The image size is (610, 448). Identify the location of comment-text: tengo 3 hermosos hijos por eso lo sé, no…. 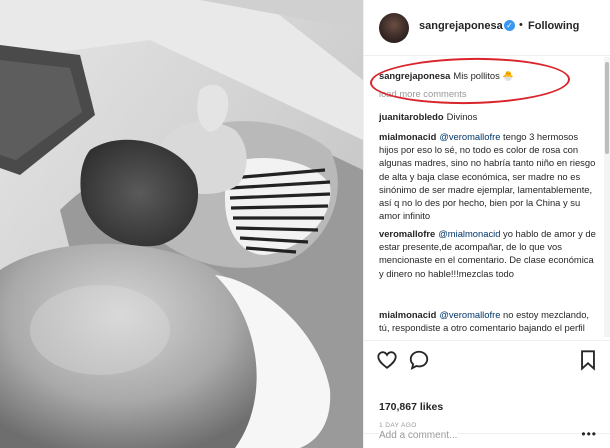
(487, 176).